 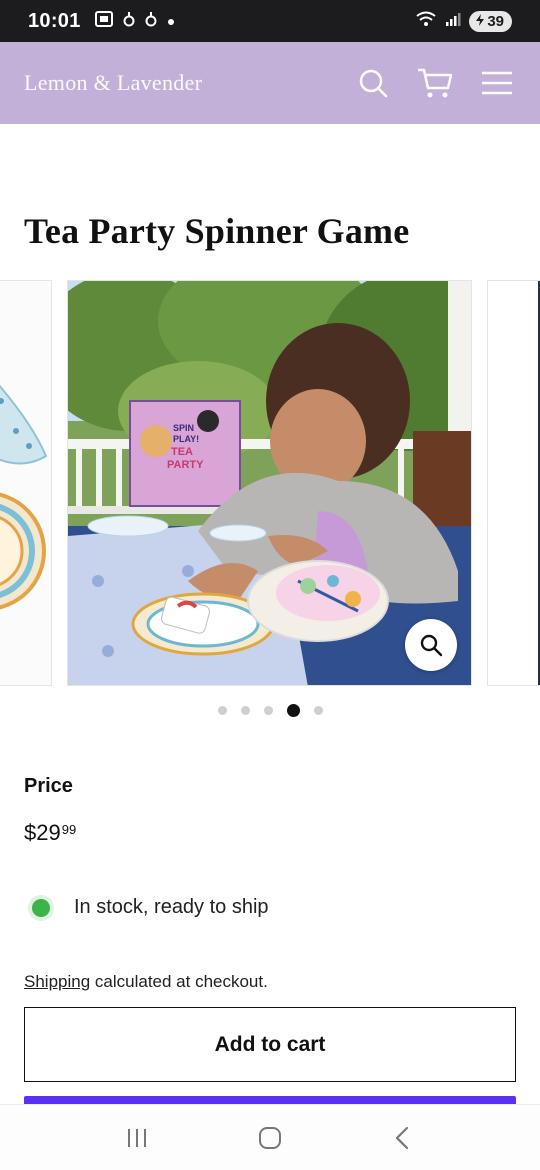 I want to click on box-text-party: PARTY, so click(x=185, y=465).